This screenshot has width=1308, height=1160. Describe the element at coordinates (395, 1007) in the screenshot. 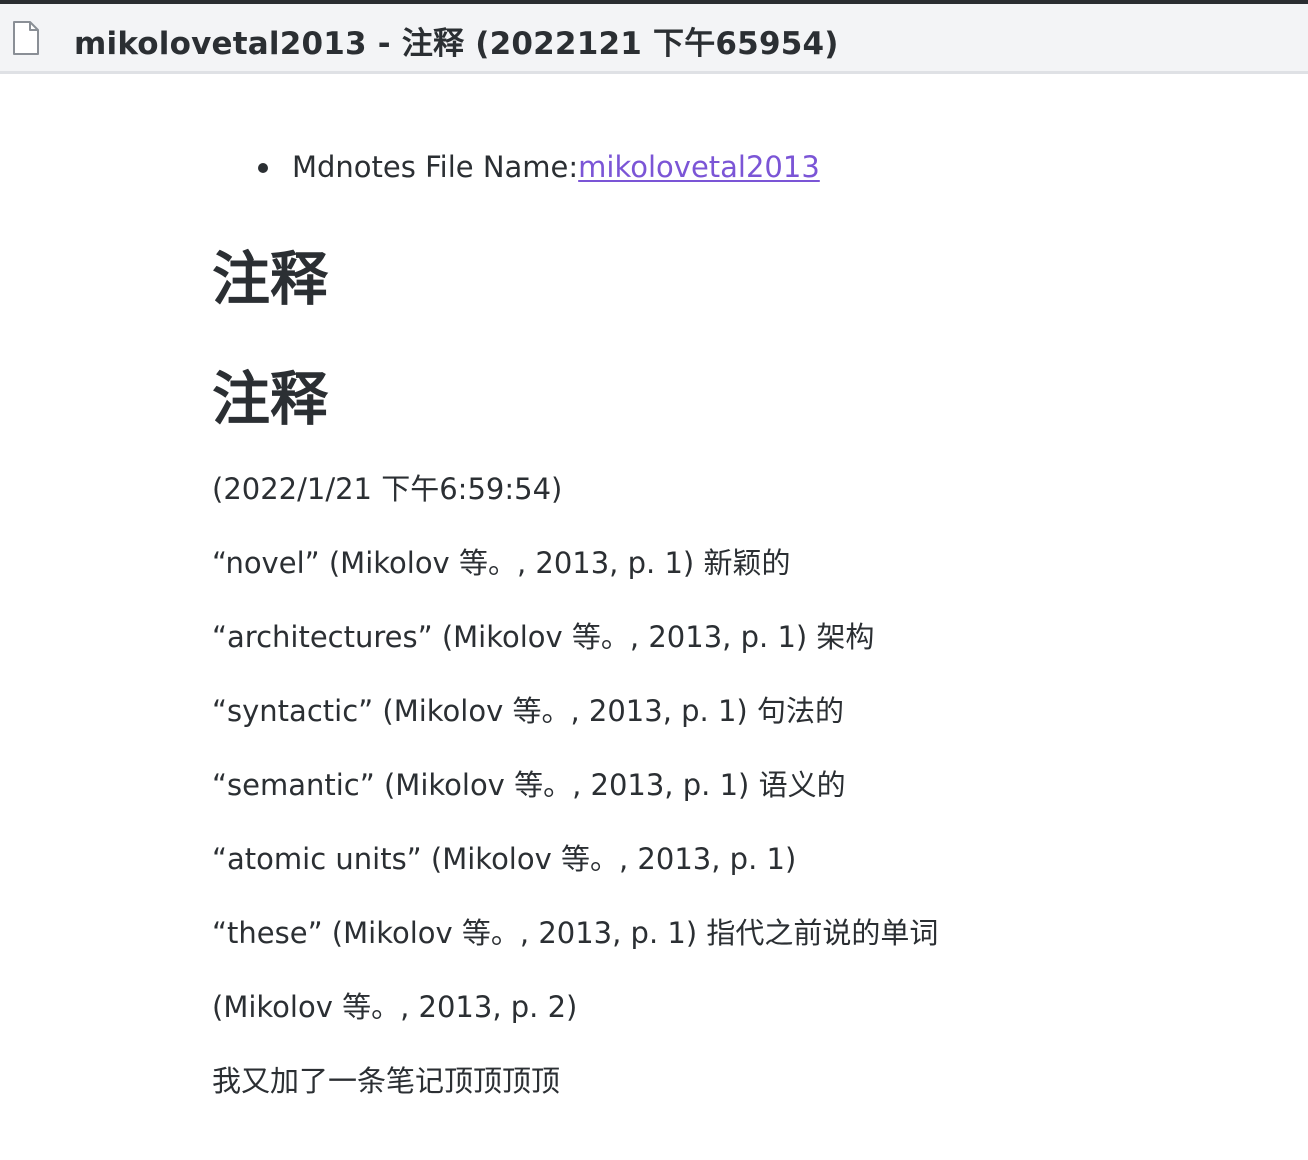

I see `annotation-paragraph: (Mikolov 等。, 2013, p. 2)` at that location.